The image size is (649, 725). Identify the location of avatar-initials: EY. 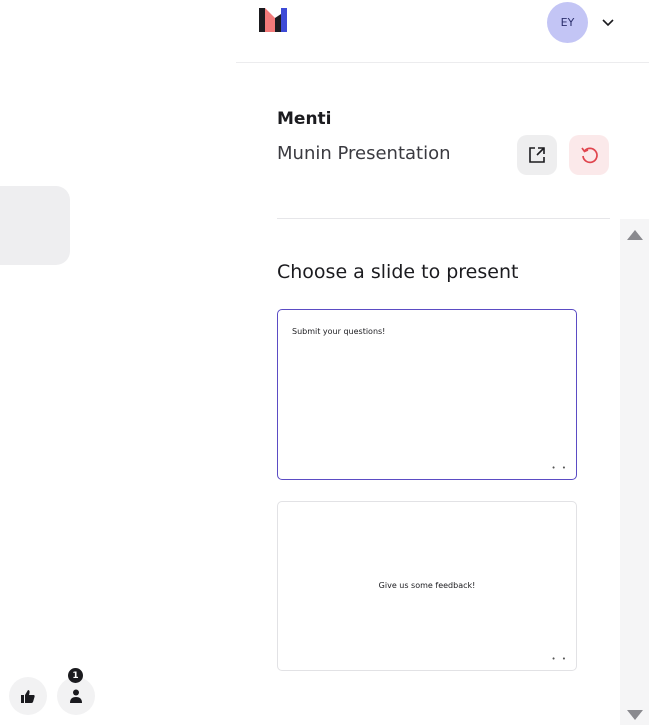
(567, 22).